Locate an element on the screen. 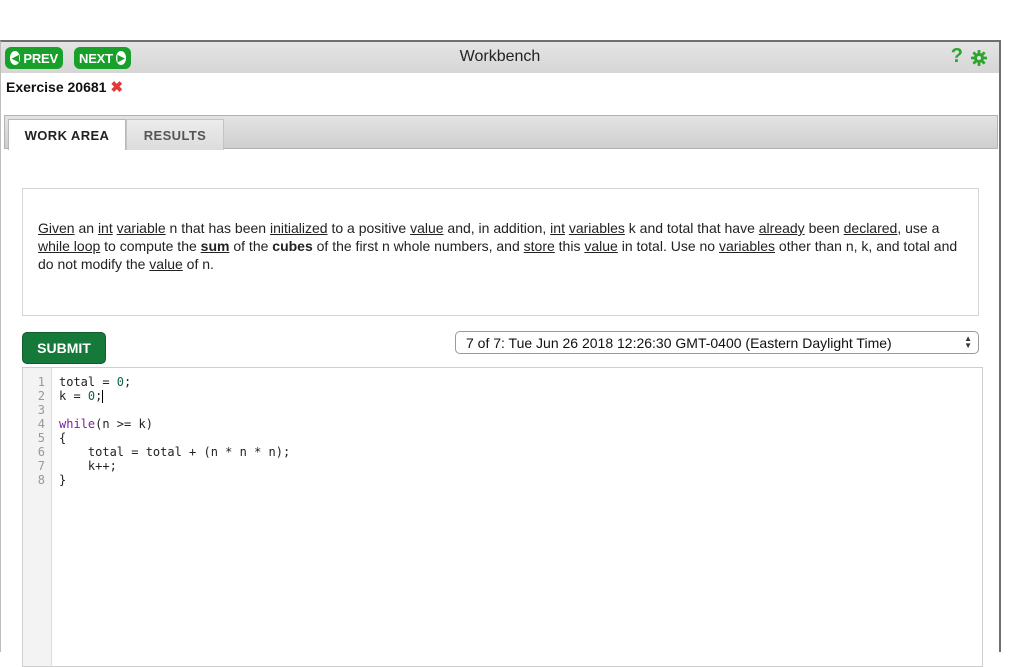  problem-text-segment: of the is located at coordinates (251, 246).